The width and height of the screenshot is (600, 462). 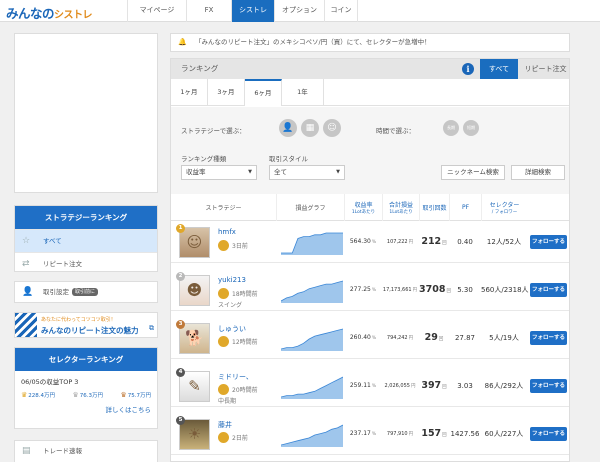 What do you see at coordinates (434, 207) in the screenshot?
I see `col-trades: 取引回数` at bounding box center [434, 207].